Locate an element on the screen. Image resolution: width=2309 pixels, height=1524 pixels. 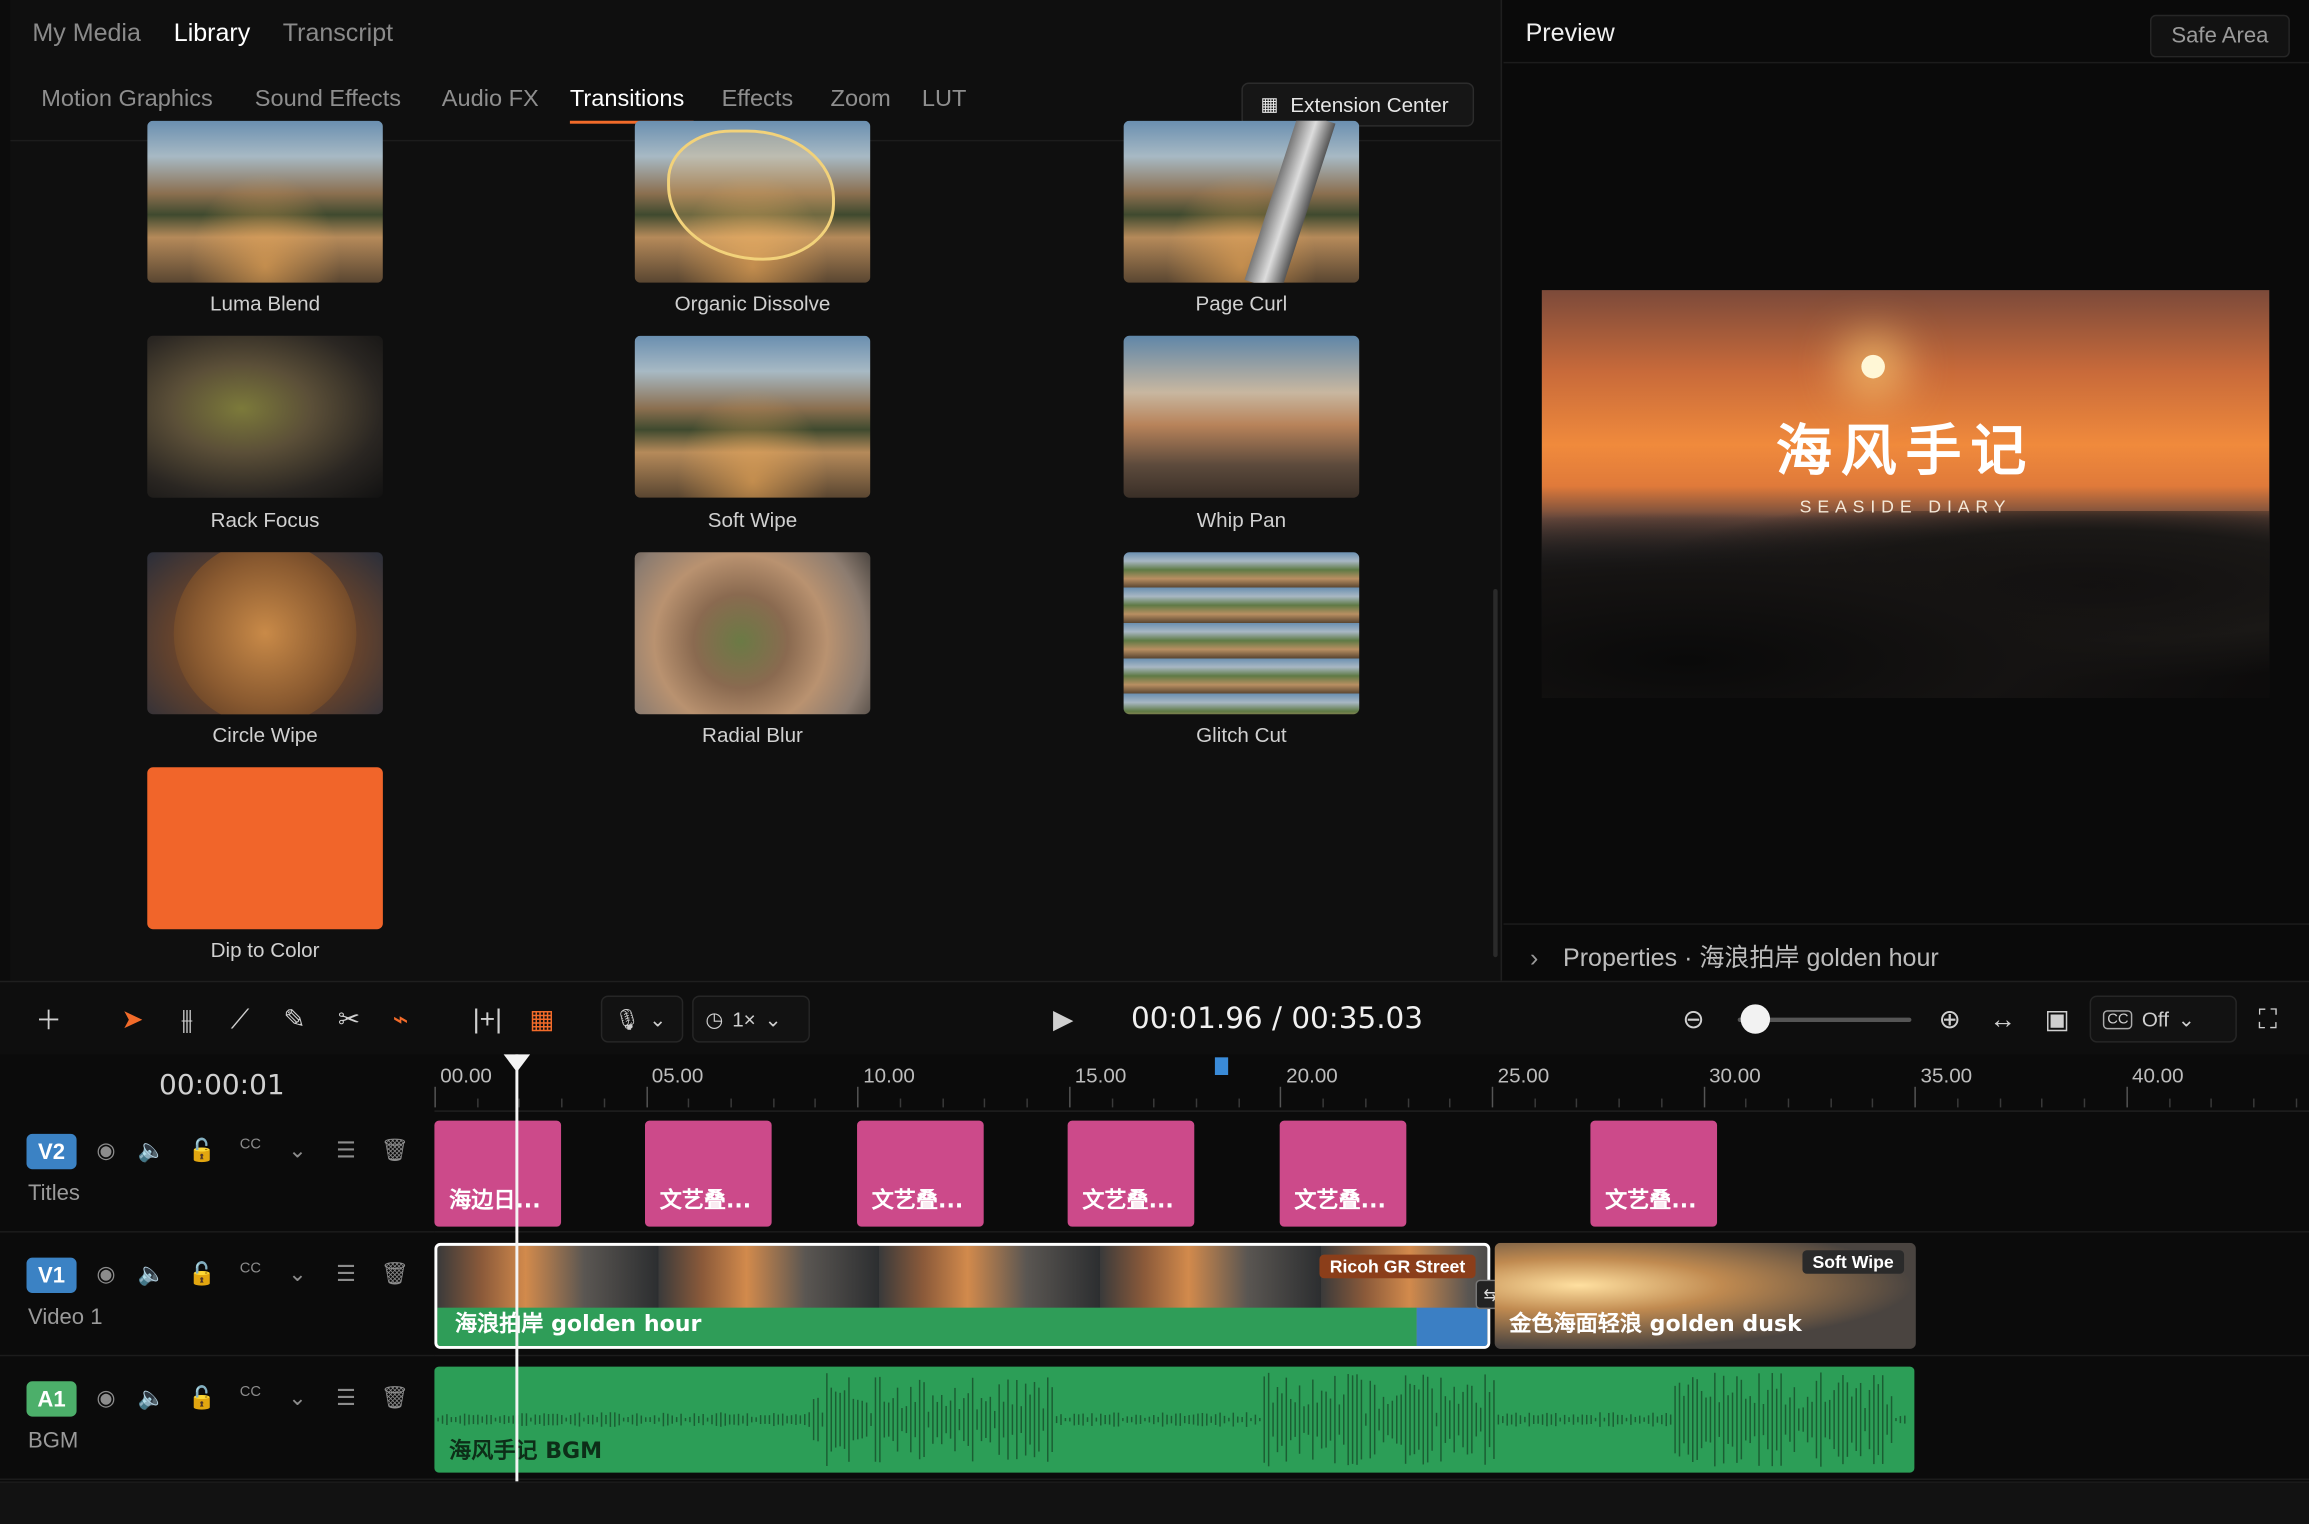
add-icon: ＋ is located at coordinates (48, 1019).